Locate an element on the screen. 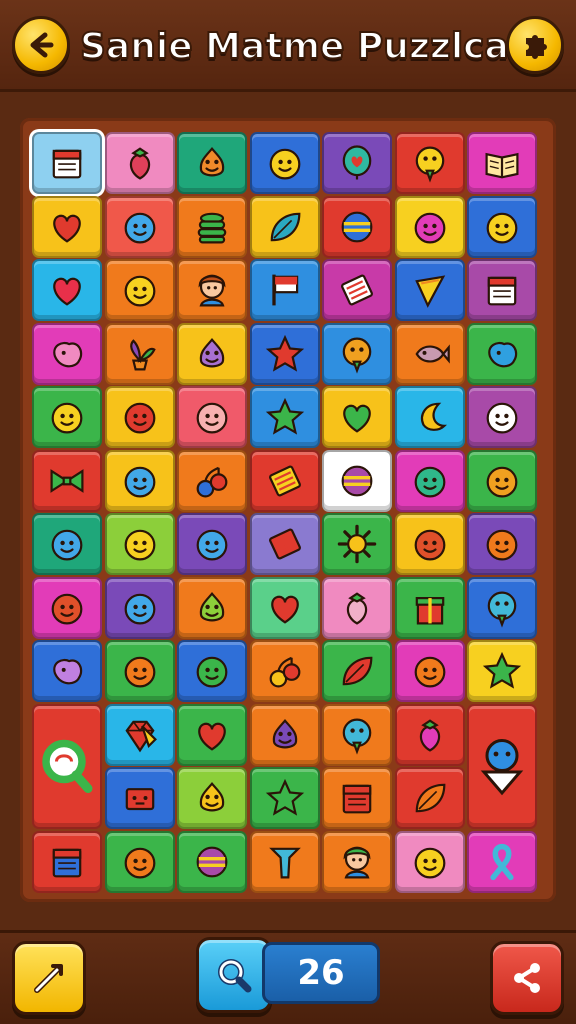 The image size is (576, 1024). tile-cone is located at coordinates (429, 290).